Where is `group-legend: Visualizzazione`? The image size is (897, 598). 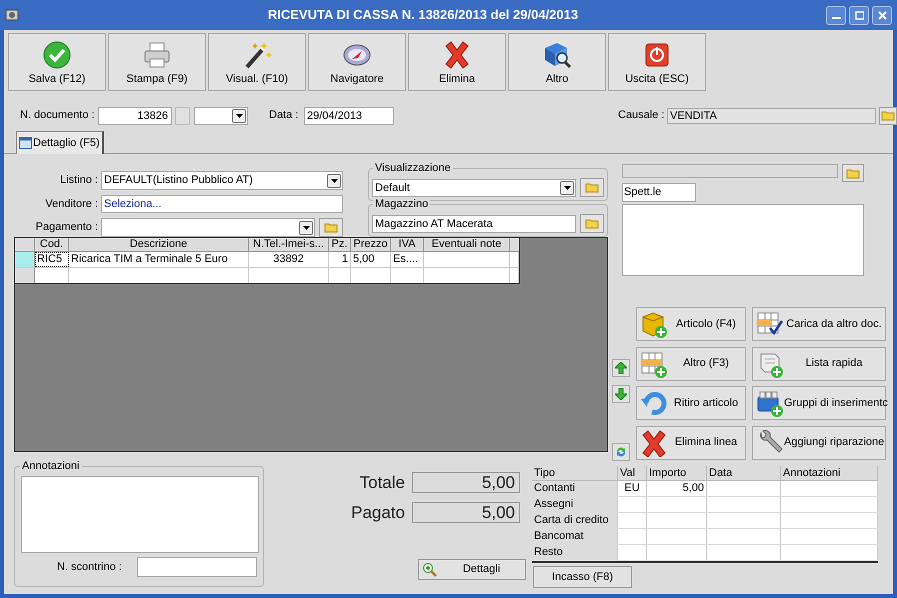 group-legend: Visualizzazione is located at coordinates (413, 168).